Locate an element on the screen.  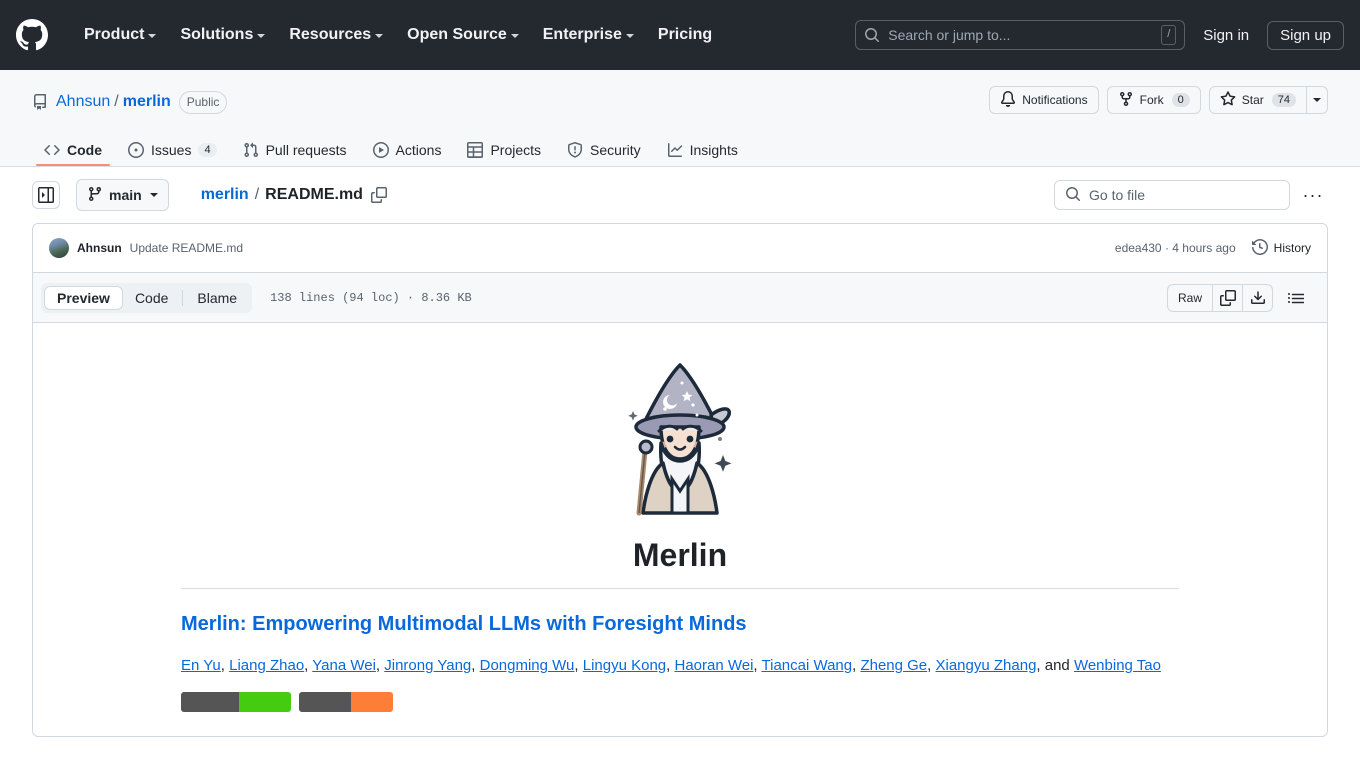
tab-insights: Insights is located at coordinates (702, 154).